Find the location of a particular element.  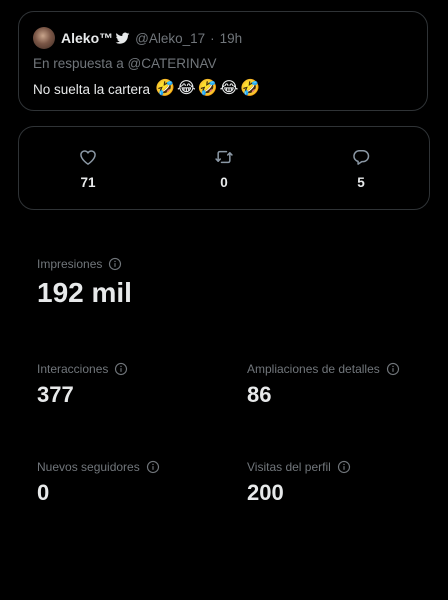

detail-expands-label: Ampliaciones de detalles is located at coordinates (313, 369).